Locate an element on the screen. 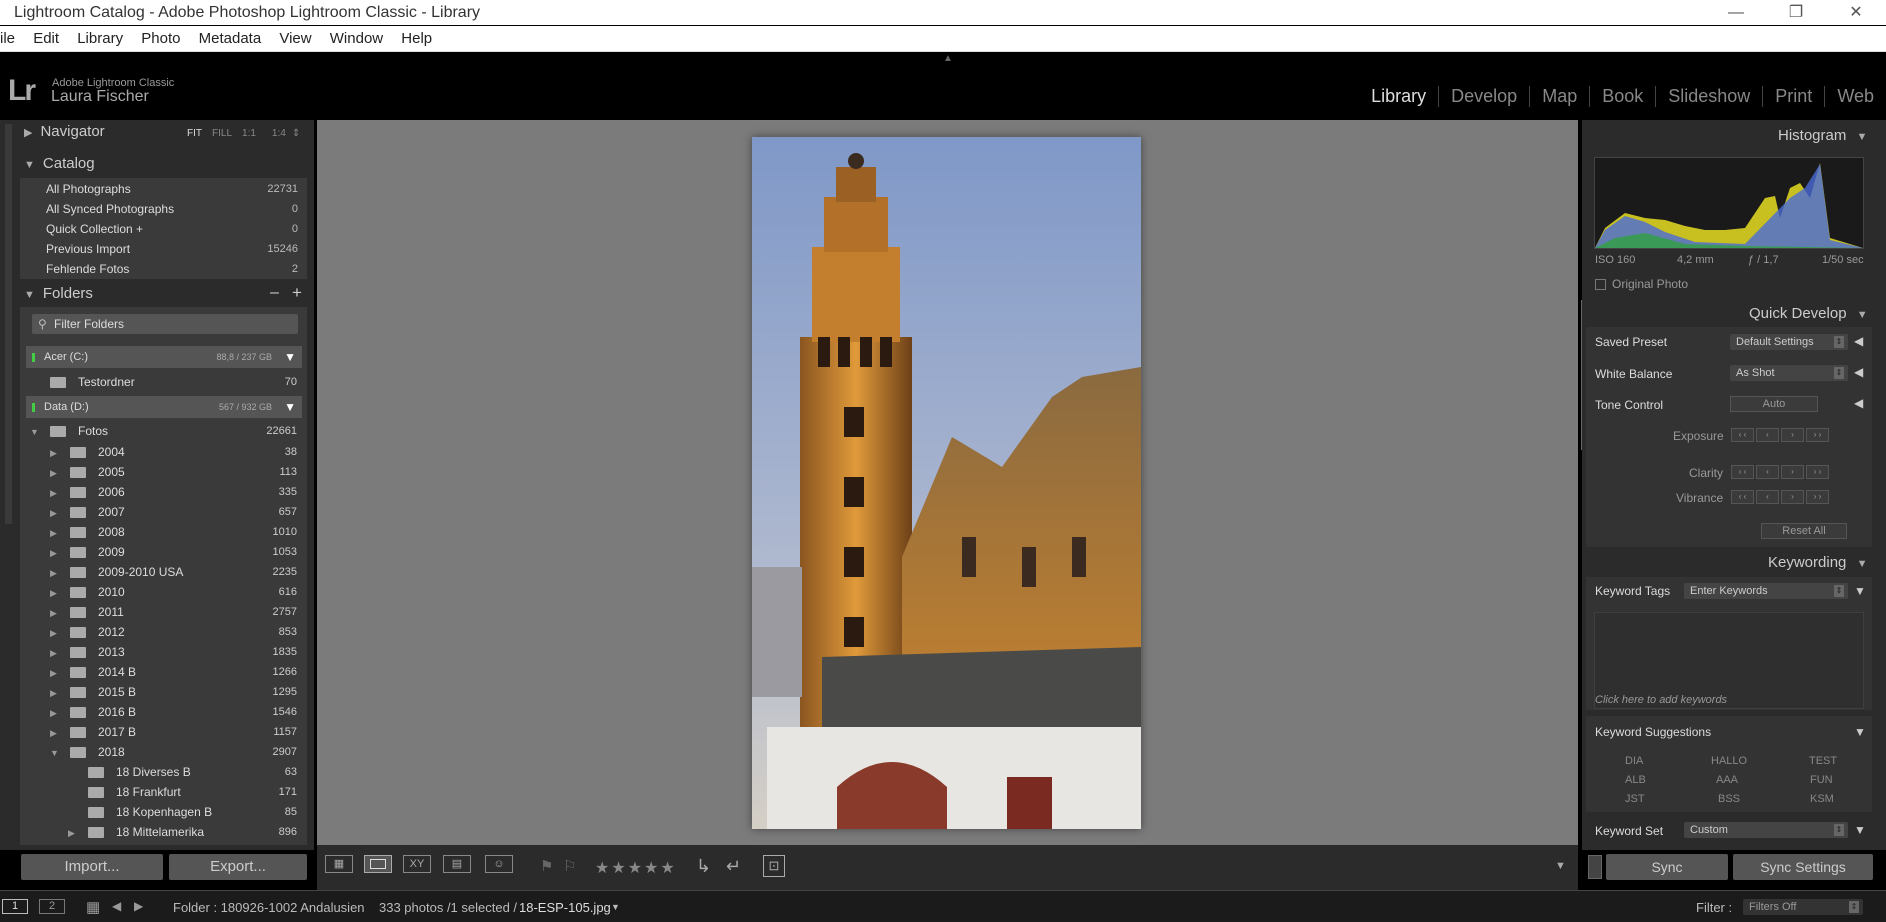 The width and height of the screenshot is (1886, 922). reject-flag-icon: ⚐ is located at coordinates (569, 866).